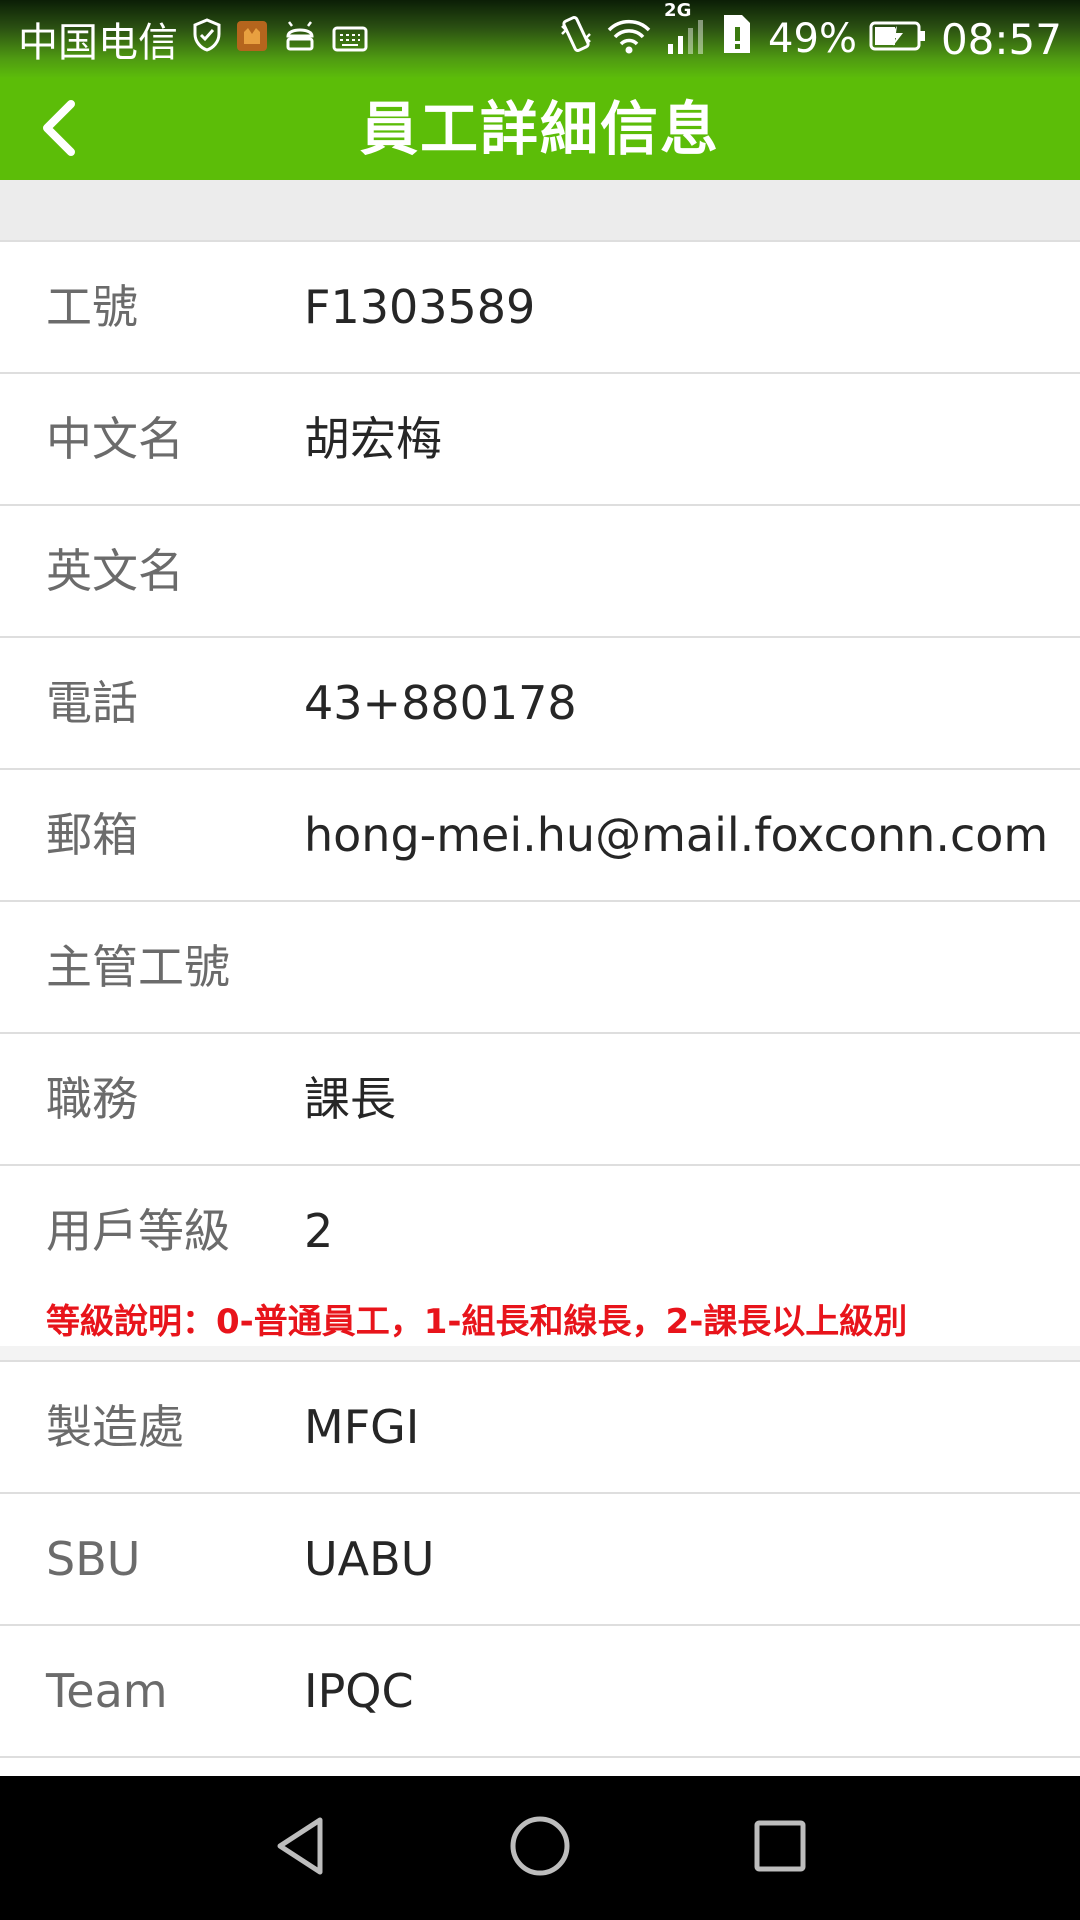 The width and height of the screenshot is (1080, 1920). I want to click on network-type-label: 2G, so click(678, 10).